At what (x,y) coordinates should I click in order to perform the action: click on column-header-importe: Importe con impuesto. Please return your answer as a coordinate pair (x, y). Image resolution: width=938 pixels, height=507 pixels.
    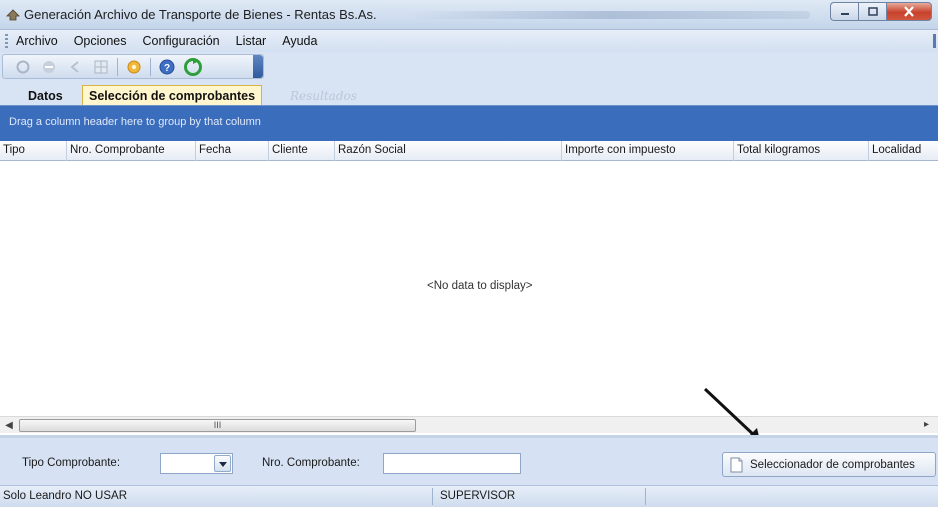
    Looking at the image, I should click on (648, 151).